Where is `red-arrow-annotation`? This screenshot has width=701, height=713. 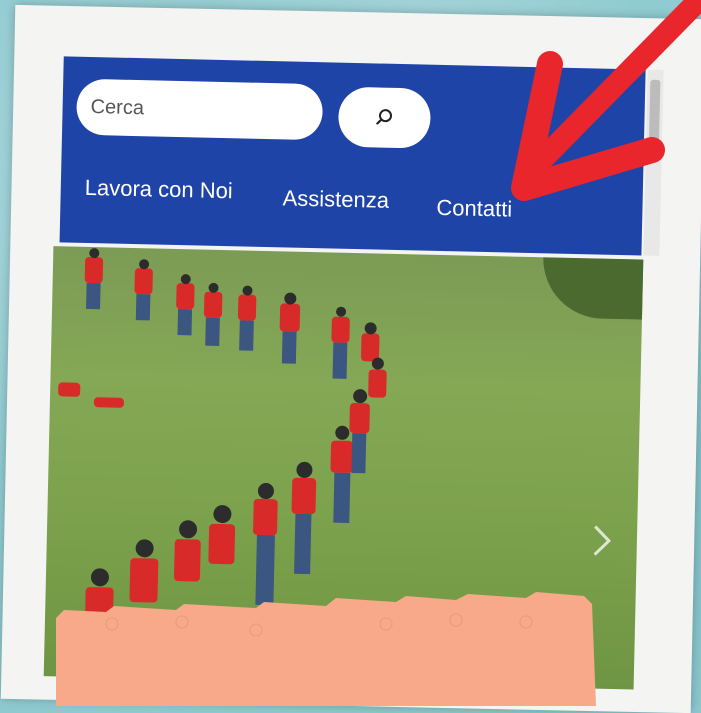
red-arrow-annotation is located at coordinates (606, 100).